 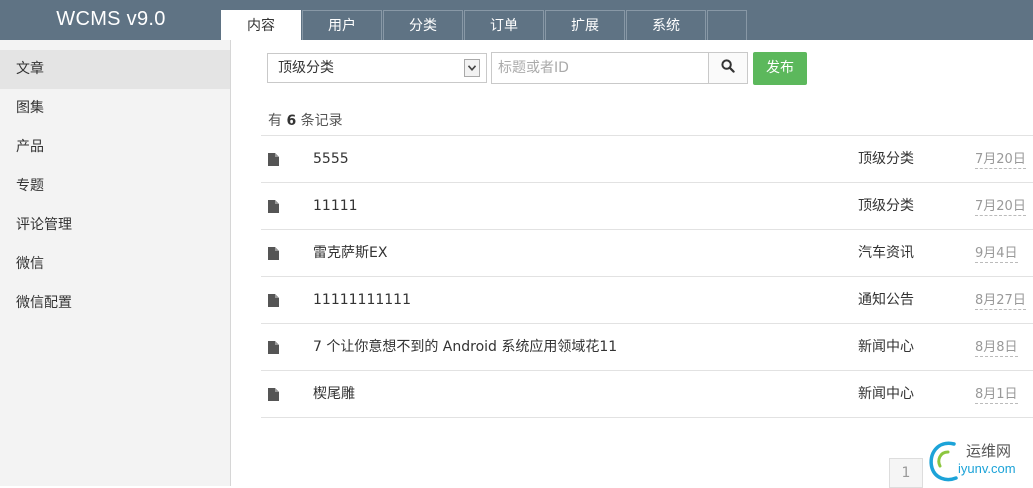 I want to click on record-count-prefix: 有, so click(x=275, y=121).